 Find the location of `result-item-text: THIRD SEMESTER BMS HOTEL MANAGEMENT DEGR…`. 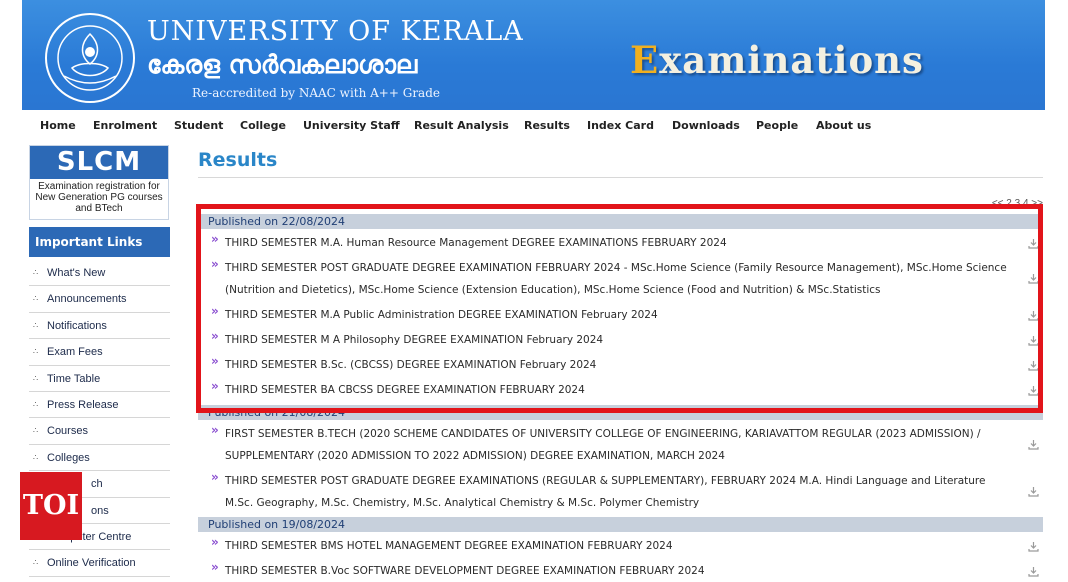

result-item-text: THIRD SEMESTER BMS HOTEL MANAGEMENT DEGR… is located at coordinates (449, 546).